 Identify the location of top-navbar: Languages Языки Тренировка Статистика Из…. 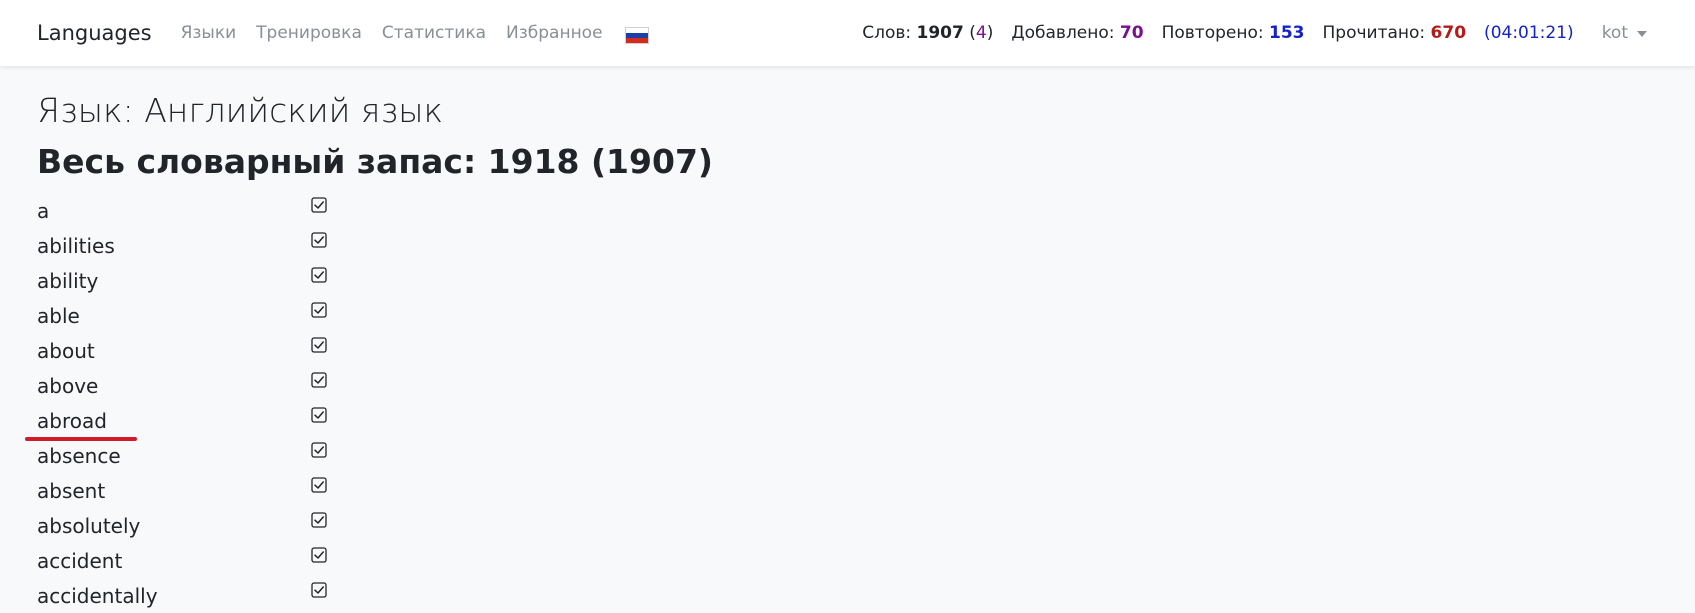
(847, 33).